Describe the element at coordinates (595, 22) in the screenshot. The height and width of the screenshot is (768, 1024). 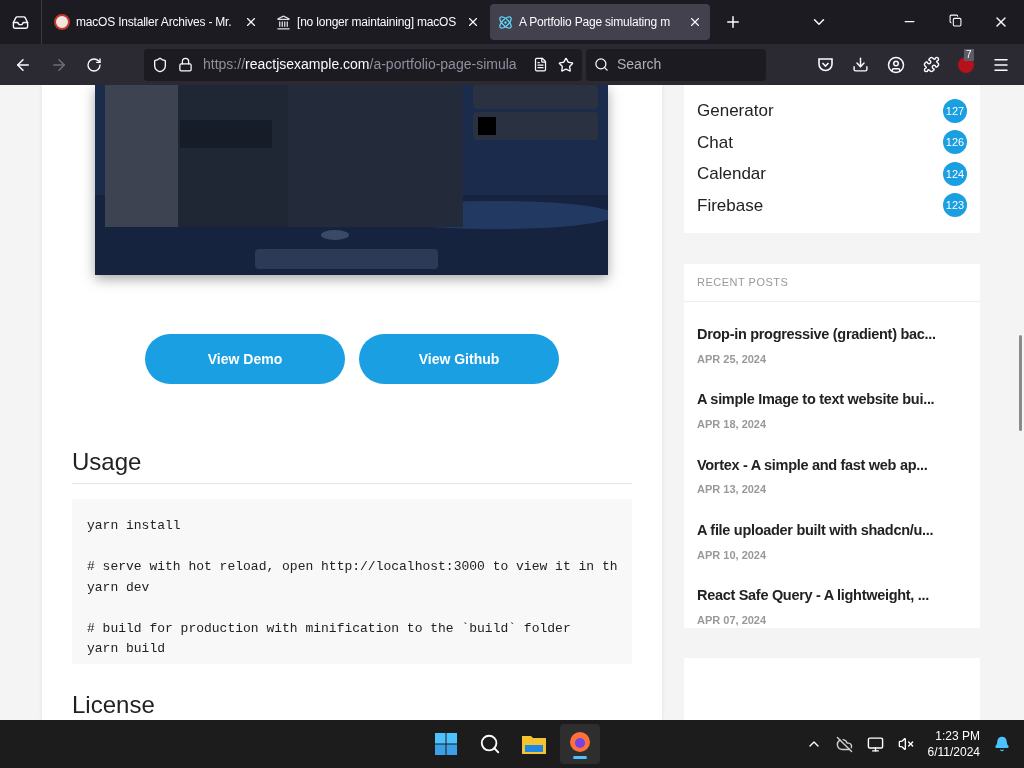
I see `tab-title: A Portfolio Page simulating m` at that location.